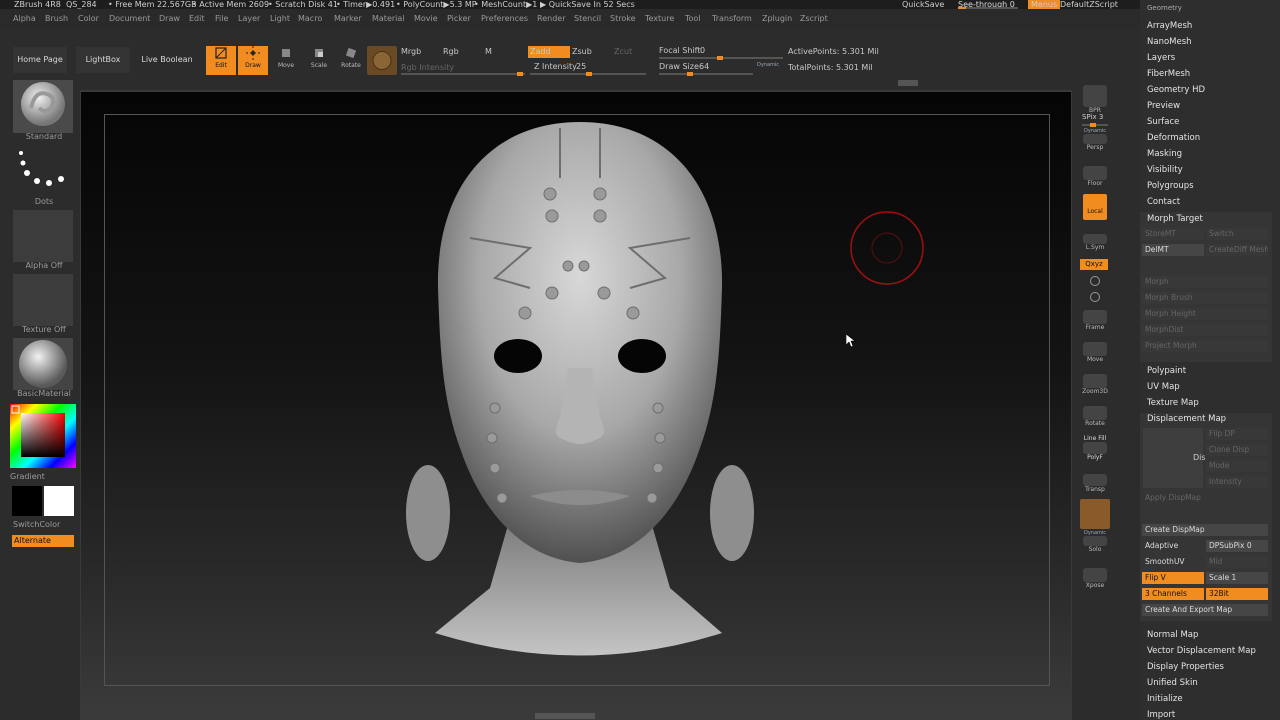 Image resolution: width=1280 pixels, height=720 pixels. What do you see at coordinates (221, 60) in the screenshot?
I see `edit-mode-button: Edit` at bounding box center [221, 60].